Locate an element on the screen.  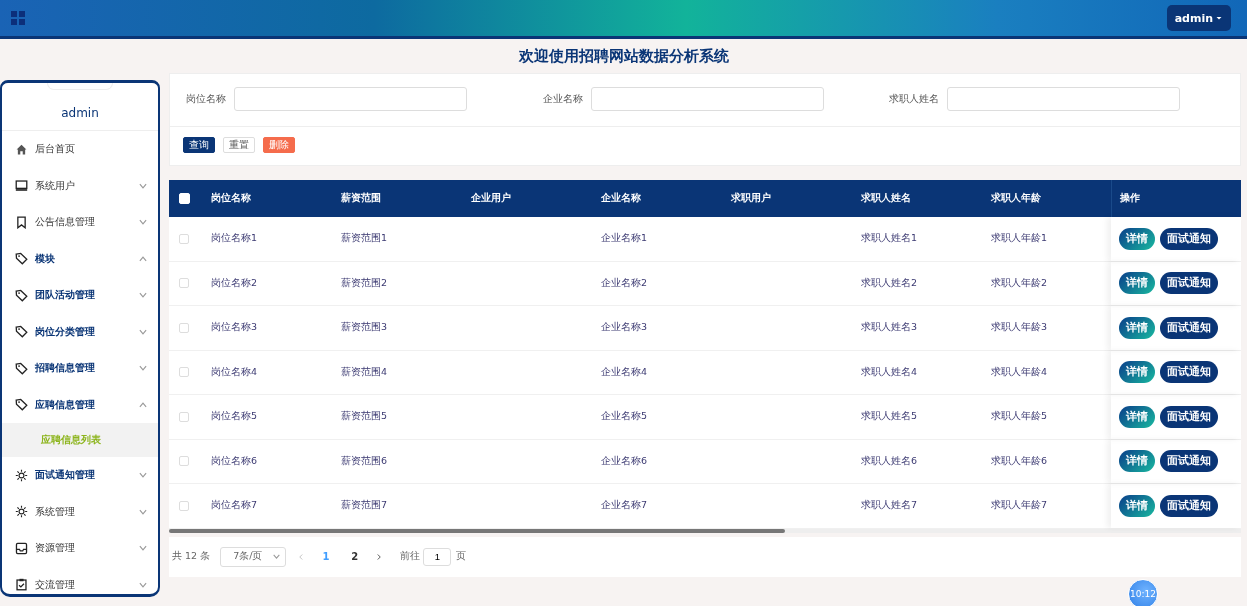
goto-page-field: 1 is located at coordinates (437, 556).